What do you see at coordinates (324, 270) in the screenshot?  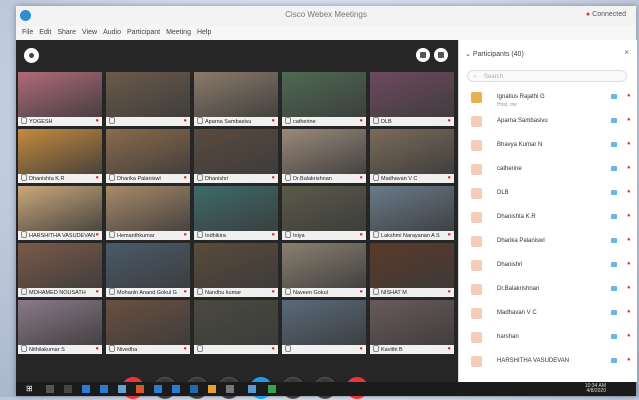 I see `video-tile: Naveen Gokul ●` at bounding box center [324, 270].